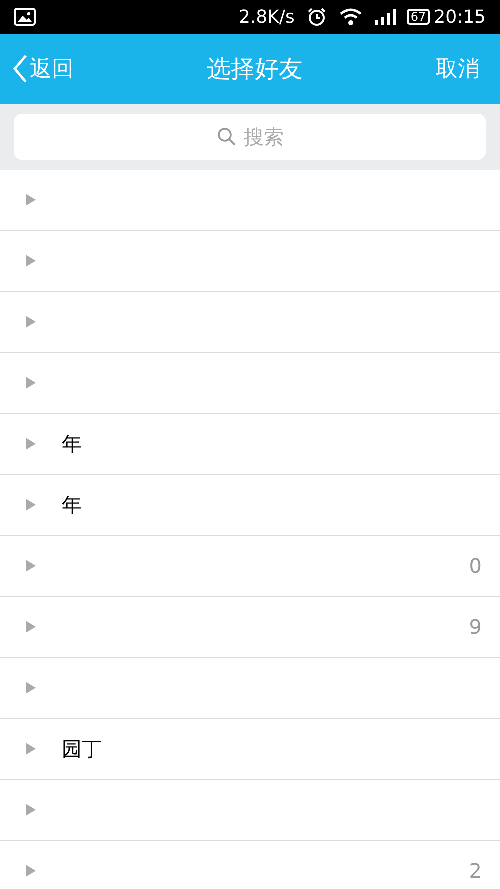 The width and height of the screenshot is (500, 889). Describe the element at coordinates (43, 69) in the screenshot. I see `back-button: 返回` at that location.